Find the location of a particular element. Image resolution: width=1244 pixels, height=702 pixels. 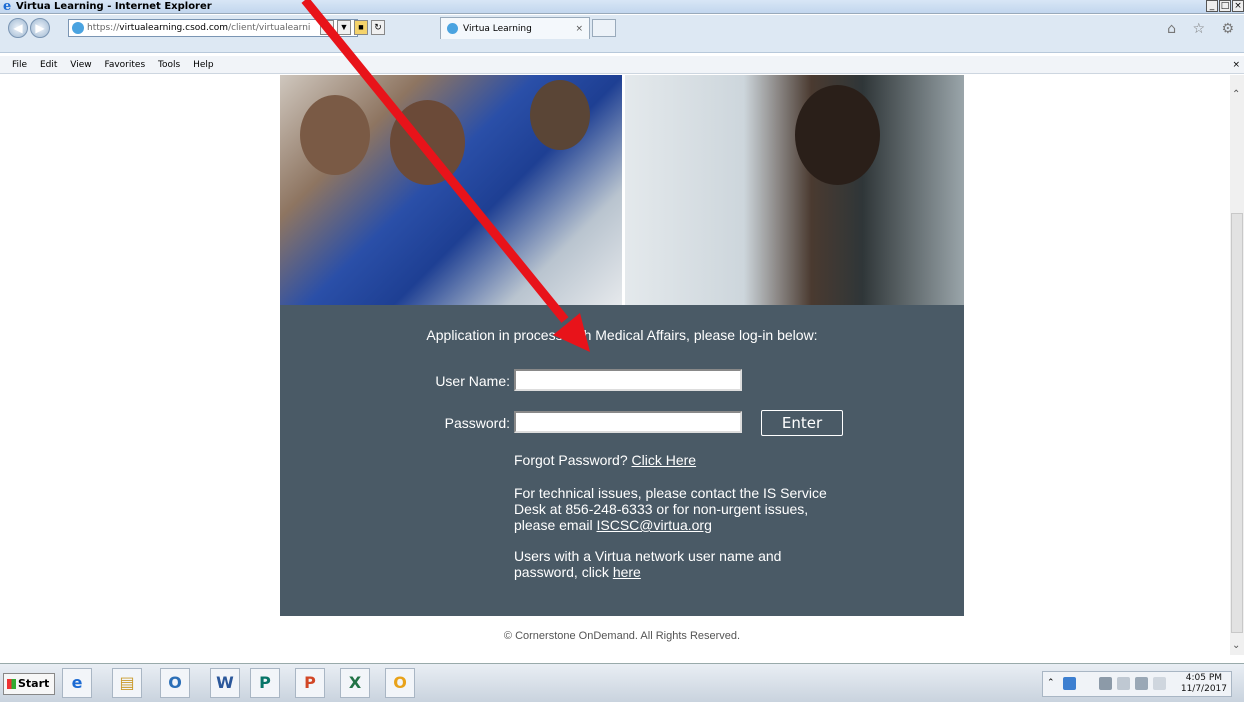

menubar-close-icon: × is located at coordinates (1236, 65).